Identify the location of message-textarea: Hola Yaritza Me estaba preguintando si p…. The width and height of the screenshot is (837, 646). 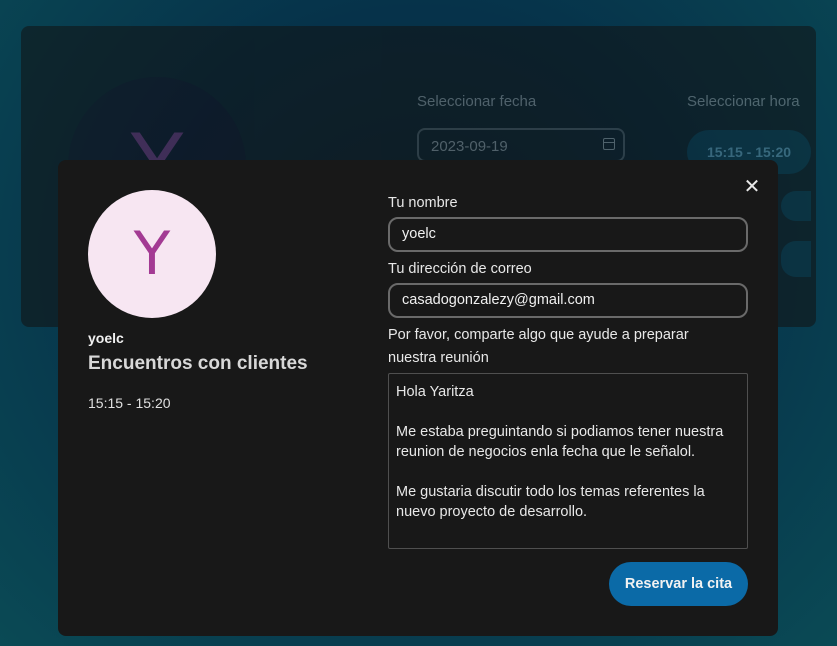
(568, 461).